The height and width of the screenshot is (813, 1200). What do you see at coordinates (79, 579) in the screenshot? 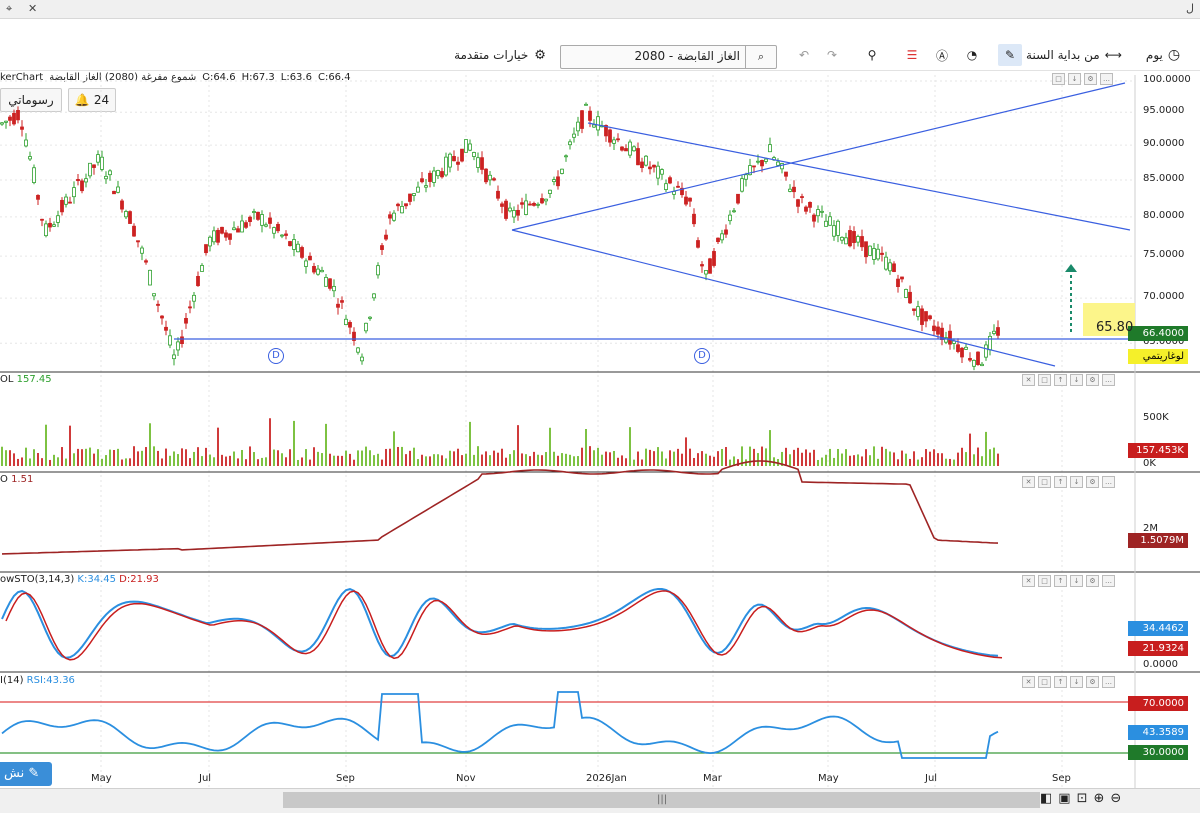
I see `sto-title: owSTO(3,14,3) K:34.45 D:21.93` at bounding box center [79, 579].